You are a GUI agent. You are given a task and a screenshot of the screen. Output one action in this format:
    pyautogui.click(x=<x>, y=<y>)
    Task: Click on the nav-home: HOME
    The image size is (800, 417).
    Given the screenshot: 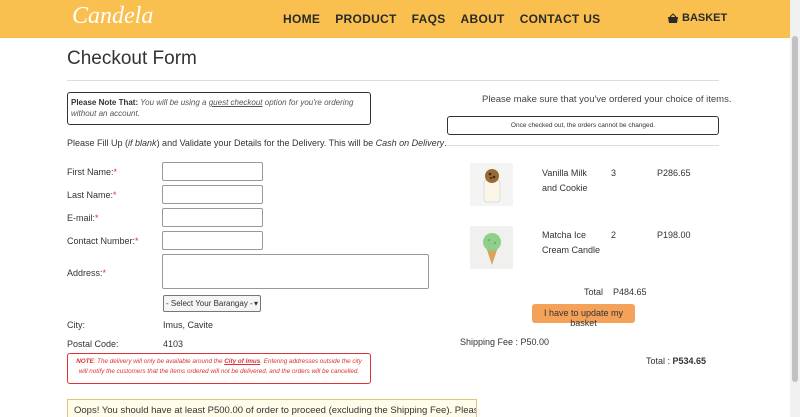 What is the action you would take?
    pyautogui.click(x=301, y=19)
    